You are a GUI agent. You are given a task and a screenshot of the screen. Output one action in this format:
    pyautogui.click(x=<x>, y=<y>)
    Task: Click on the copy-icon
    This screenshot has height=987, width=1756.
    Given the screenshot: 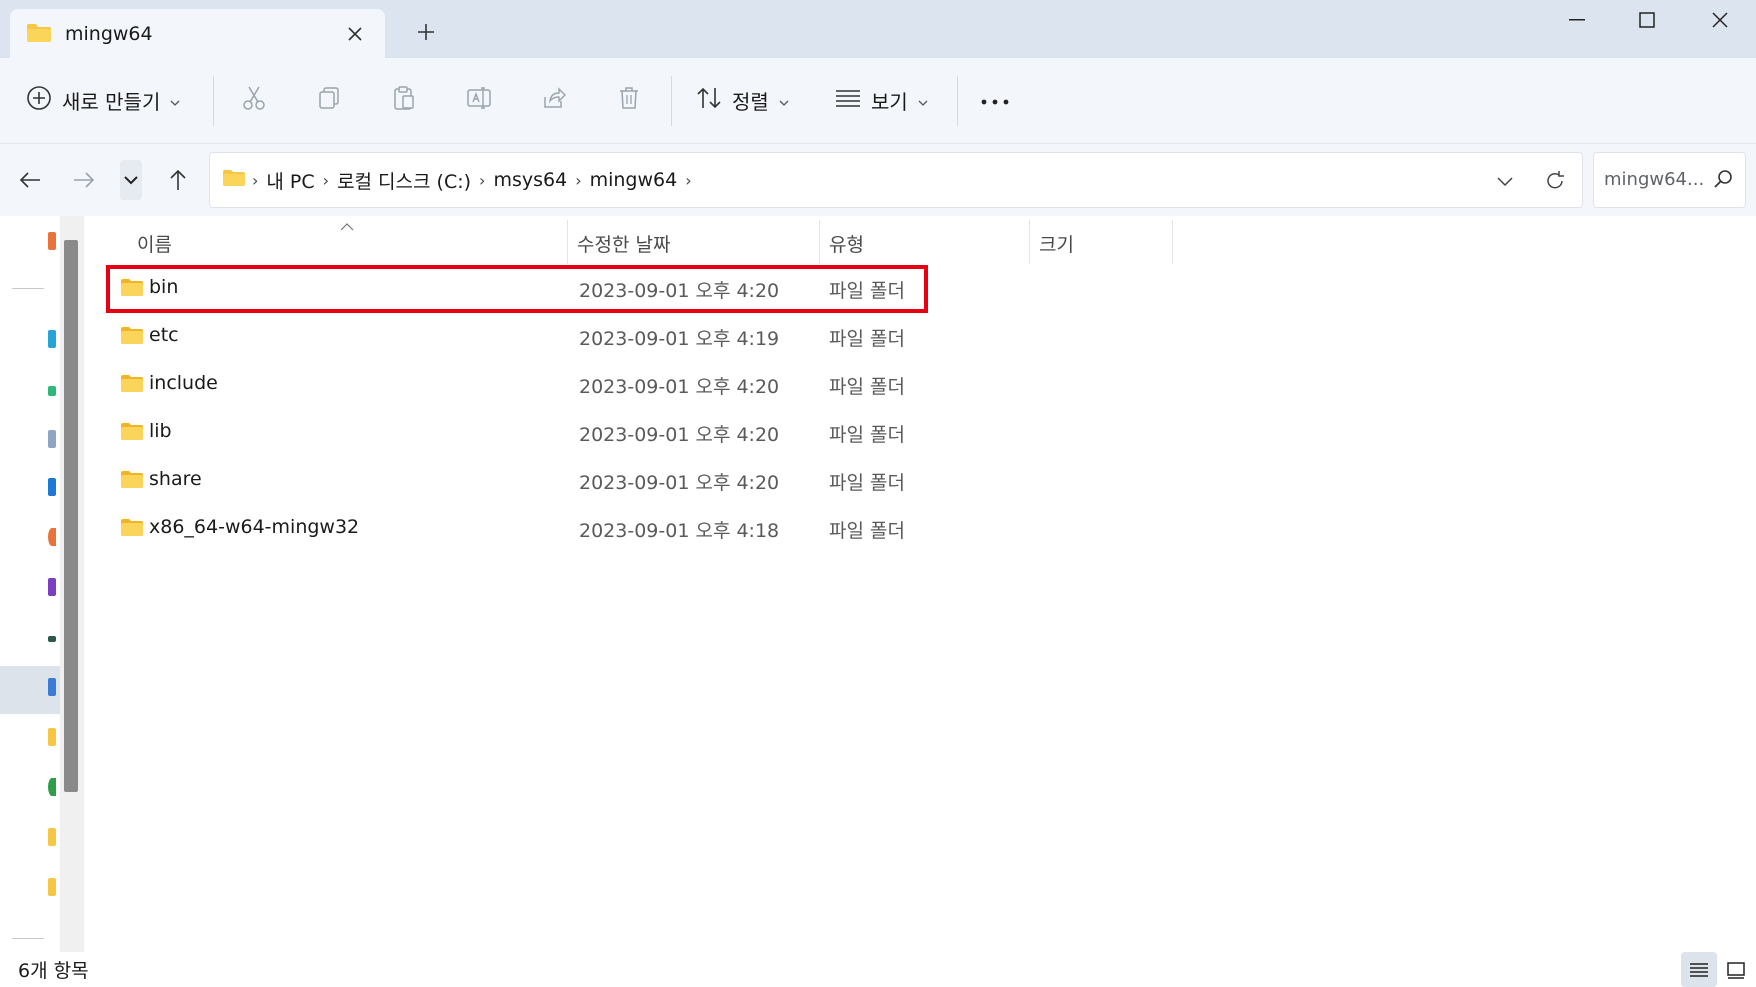 What is the action you would take?
    pyautogui.click(x=329, y=100)
    